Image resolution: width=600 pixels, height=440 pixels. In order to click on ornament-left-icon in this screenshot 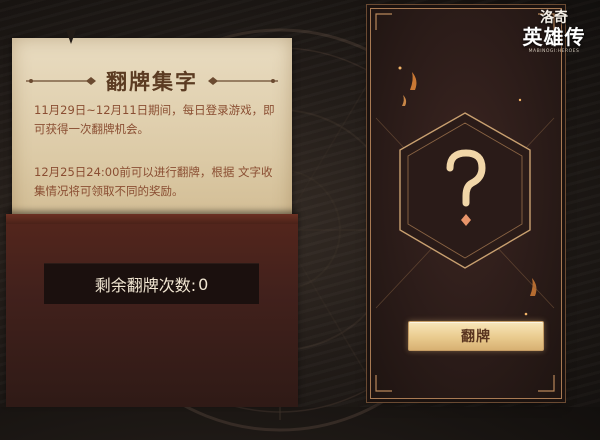, I will do `click(61, 81)`.